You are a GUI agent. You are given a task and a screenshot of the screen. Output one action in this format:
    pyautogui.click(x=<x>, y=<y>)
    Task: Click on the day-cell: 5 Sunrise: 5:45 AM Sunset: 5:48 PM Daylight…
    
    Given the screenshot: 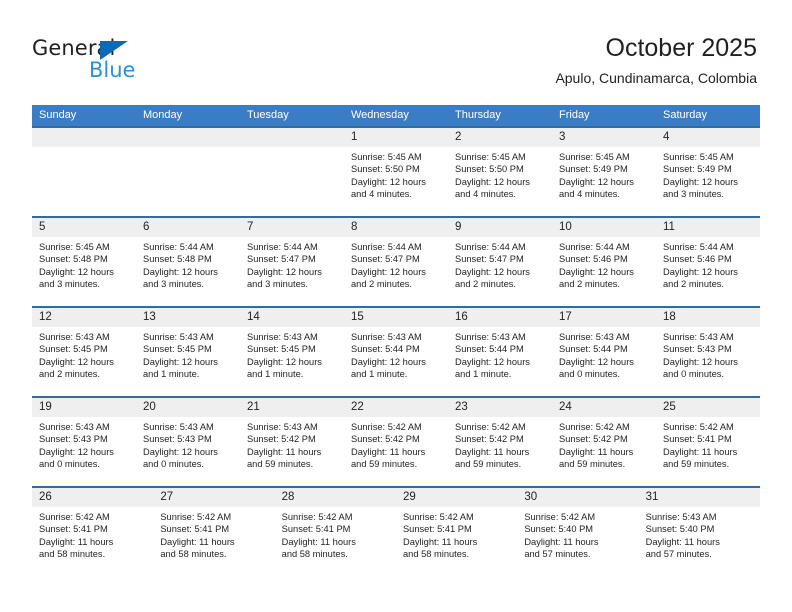 What is the action you would take?
    pyautogui.click(x=84, y=261)
    